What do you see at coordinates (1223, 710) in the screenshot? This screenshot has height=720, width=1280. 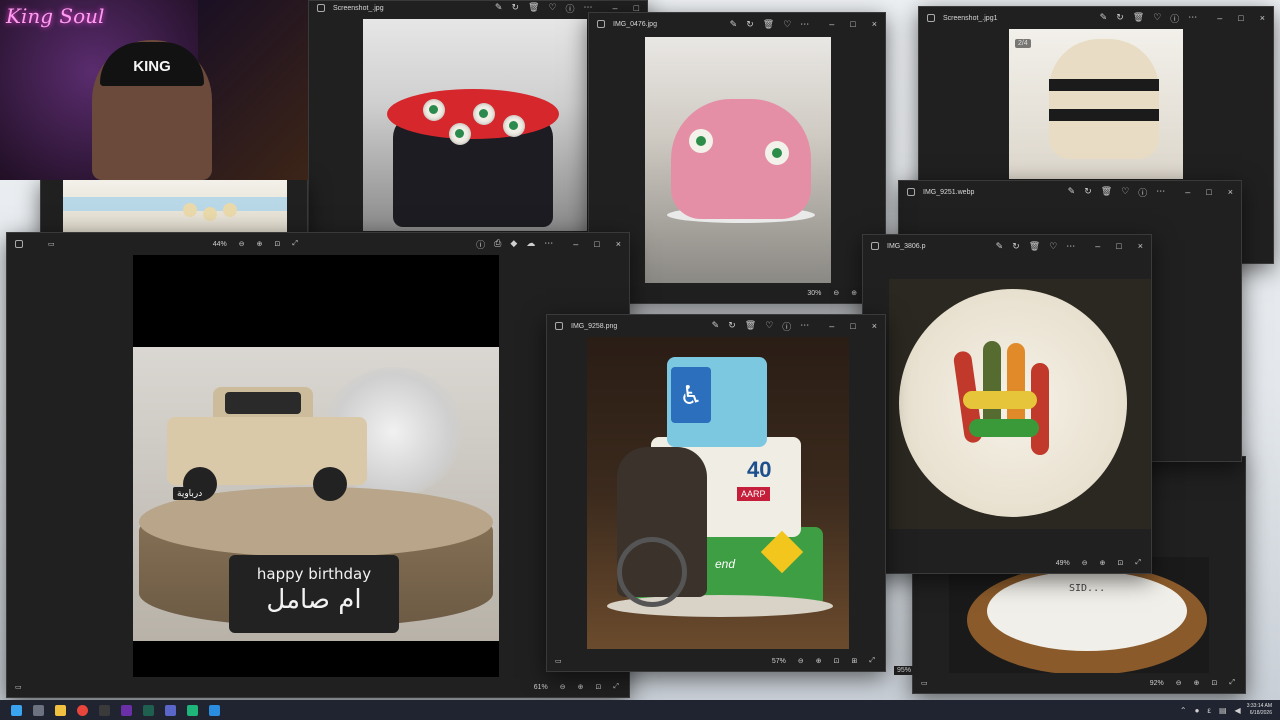 I see `network-icon: ▤` at bounding box center [1223, 710].